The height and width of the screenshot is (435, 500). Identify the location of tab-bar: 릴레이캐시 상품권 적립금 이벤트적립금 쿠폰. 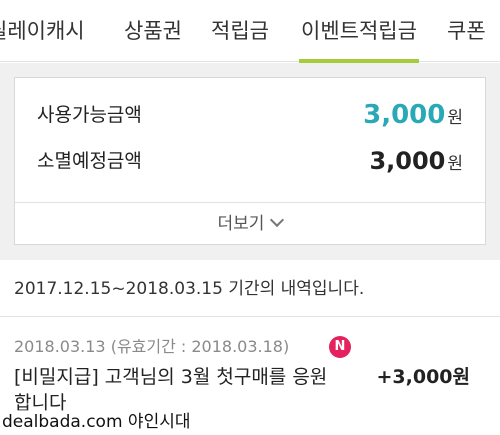
(250, 31).